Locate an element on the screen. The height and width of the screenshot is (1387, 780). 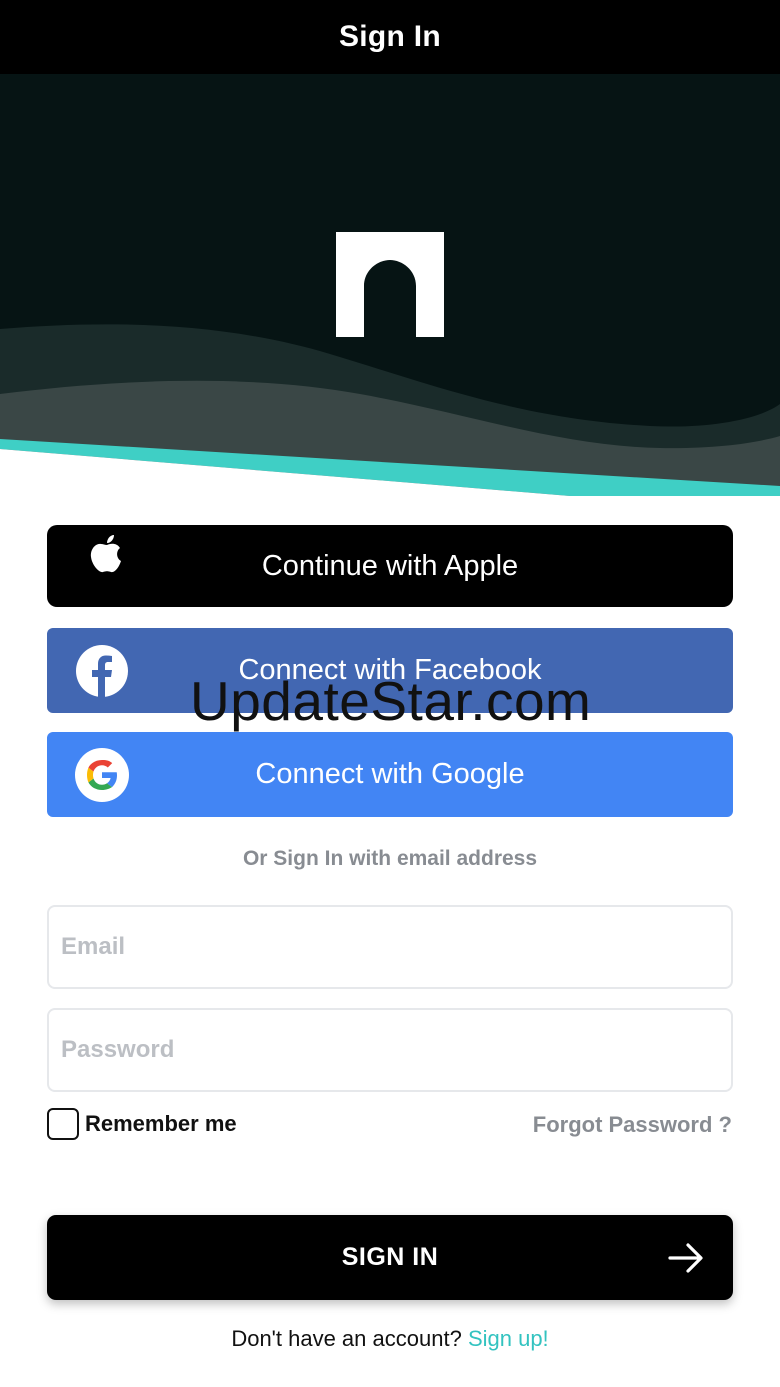
email-field is located at coordinates (390, 947).